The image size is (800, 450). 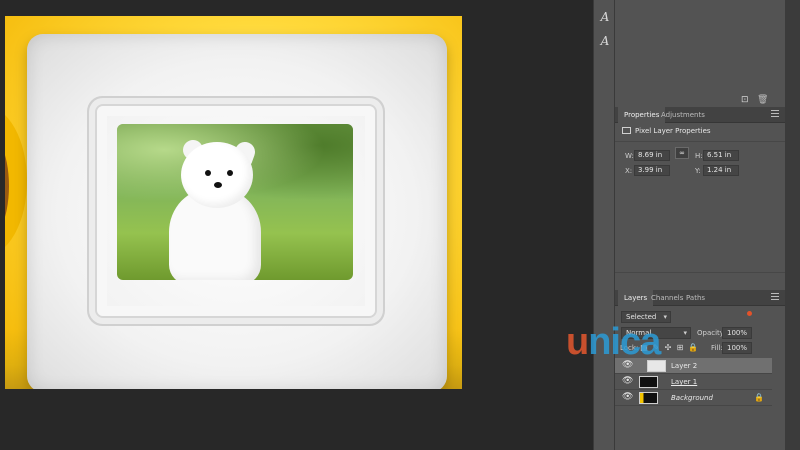 What do you see at coordinates (208, 173) in the screenshot?
I see `puppy-eye-left` at bounding box center [208, 173].